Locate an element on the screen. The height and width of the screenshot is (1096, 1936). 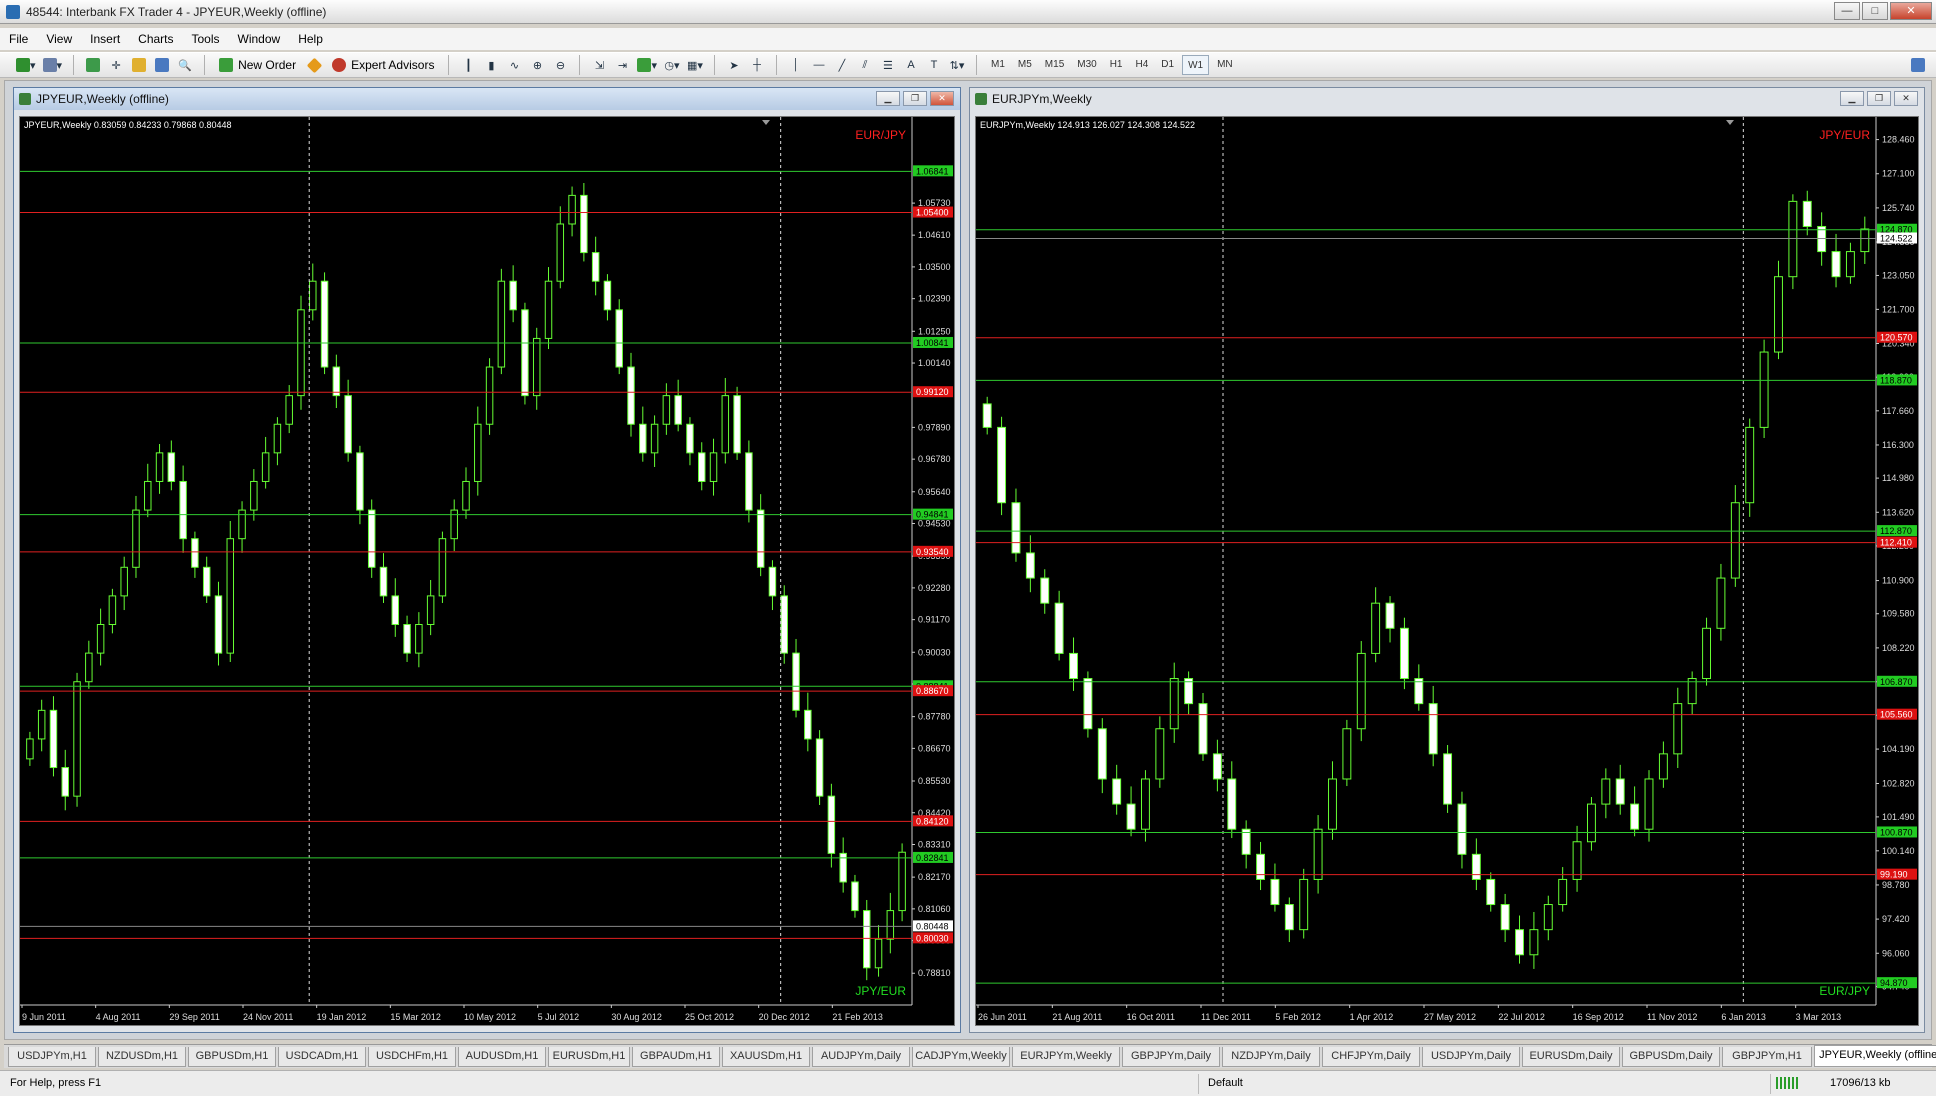
chart-tab: USDJPYm,H1 is located at coordinates (52, 1057).